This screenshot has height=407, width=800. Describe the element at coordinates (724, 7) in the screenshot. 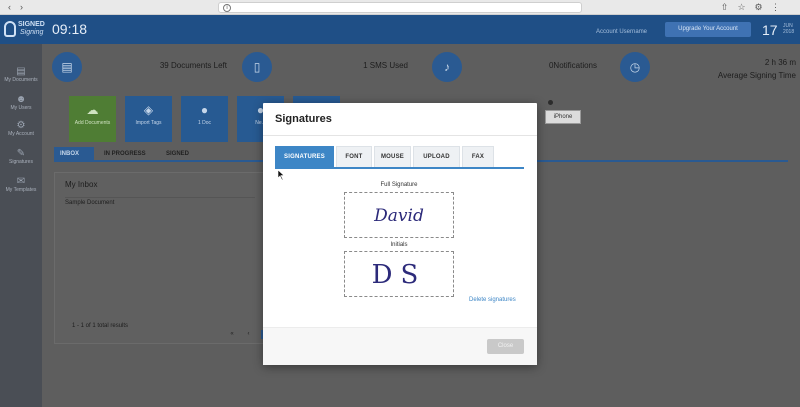

I see `share-icon: ⇧` at that location.